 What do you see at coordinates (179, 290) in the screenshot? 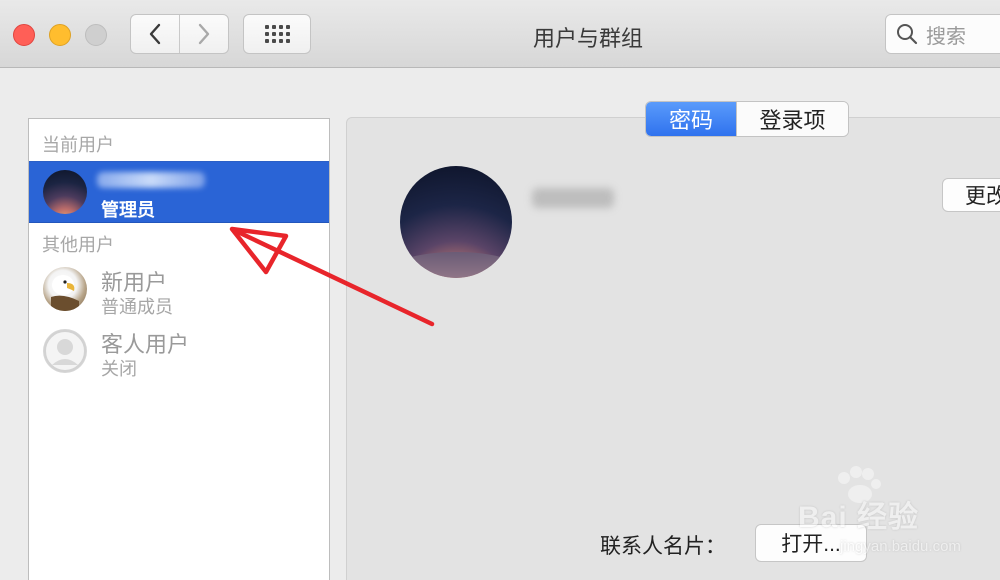
I see `user-row-new-user: 新用户 普通成员` at bounding box center [179, 290].